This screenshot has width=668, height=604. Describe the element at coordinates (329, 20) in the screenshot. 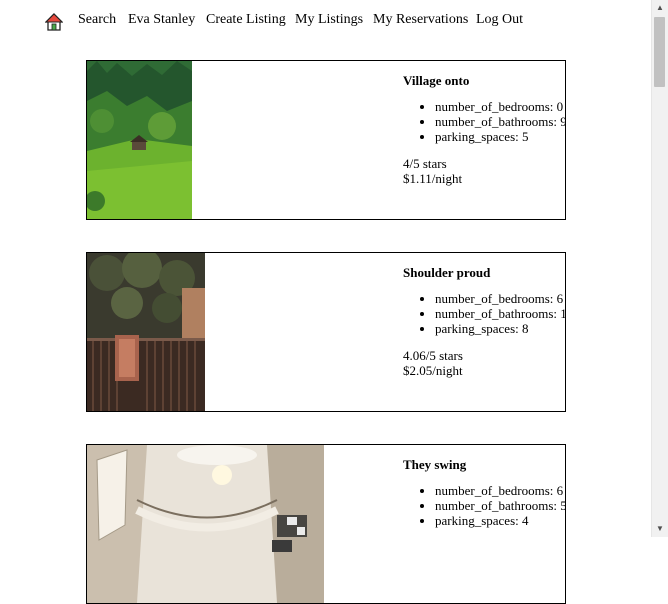

I see `nav-my-listings: My Listings` at that location.